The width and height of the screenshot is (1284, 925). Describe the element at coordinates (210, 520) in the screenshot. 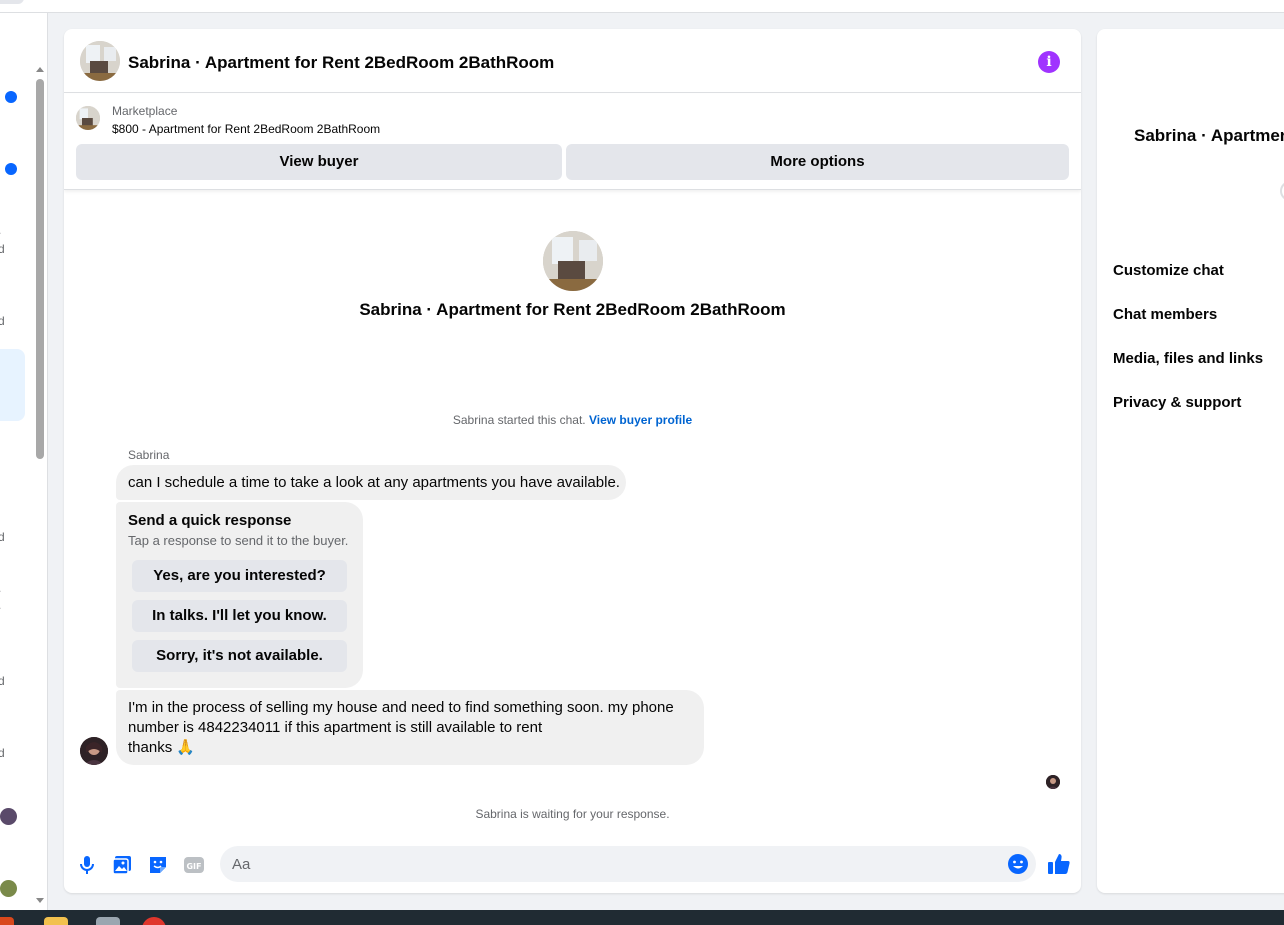

I see `quick-response-title: Send a quick response` at that location.